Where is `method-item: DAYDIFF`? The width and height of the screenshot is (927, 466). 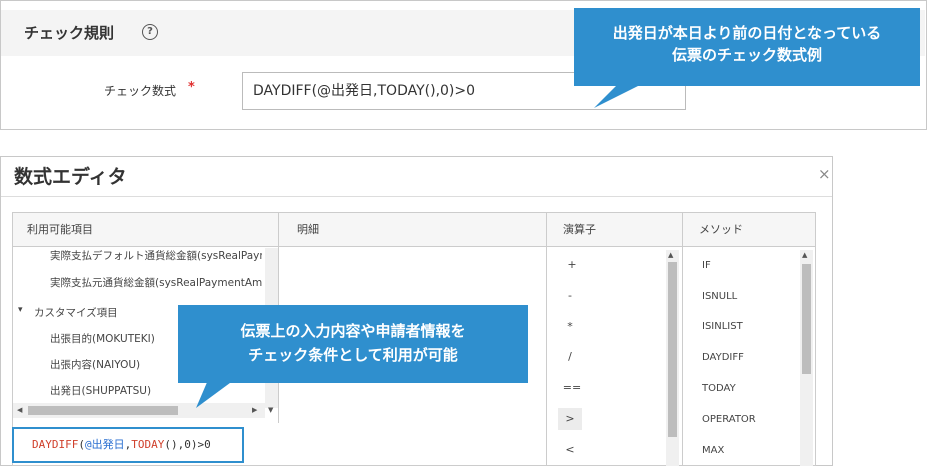 method-item: DAYDIFF is located at coordinates (723, 357).